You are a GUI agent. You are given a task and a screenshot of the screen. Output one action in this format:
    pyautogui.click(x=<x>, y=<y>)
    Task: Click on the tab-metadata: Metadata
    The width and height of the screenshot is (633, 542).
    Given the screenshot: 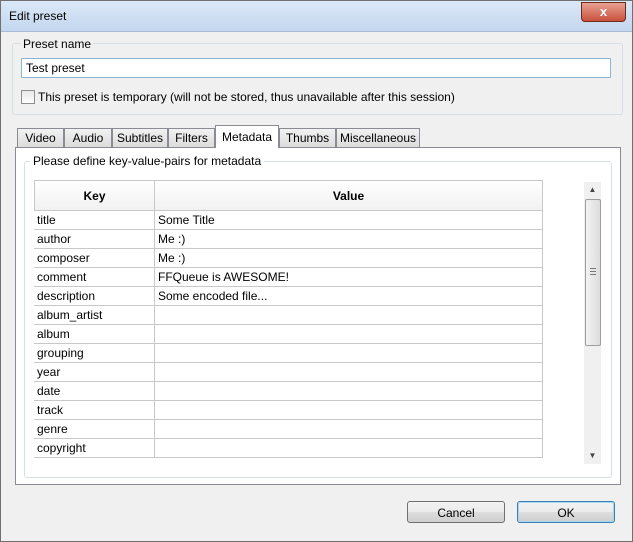 What is the action you would take?
    pyautogui.click(x=247, y=136)
    